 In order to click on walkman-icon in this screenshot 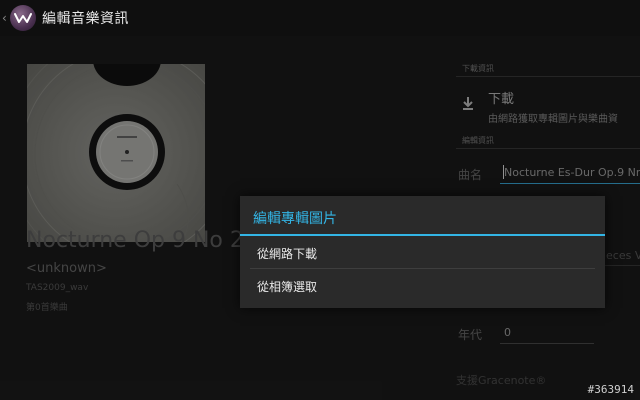, I will do `click(23, 18)`.